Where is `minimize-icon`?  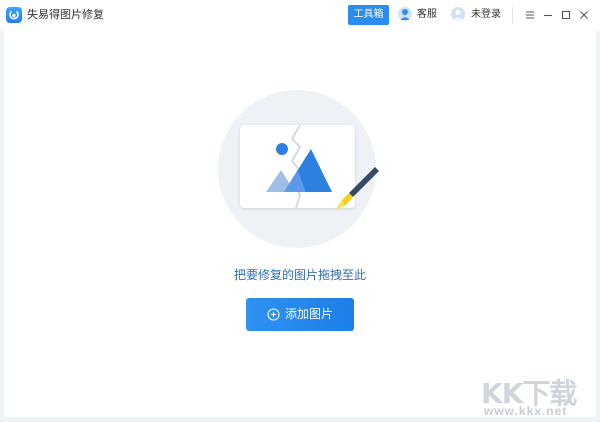 minimize-icon is located at coordinates (548, 15).